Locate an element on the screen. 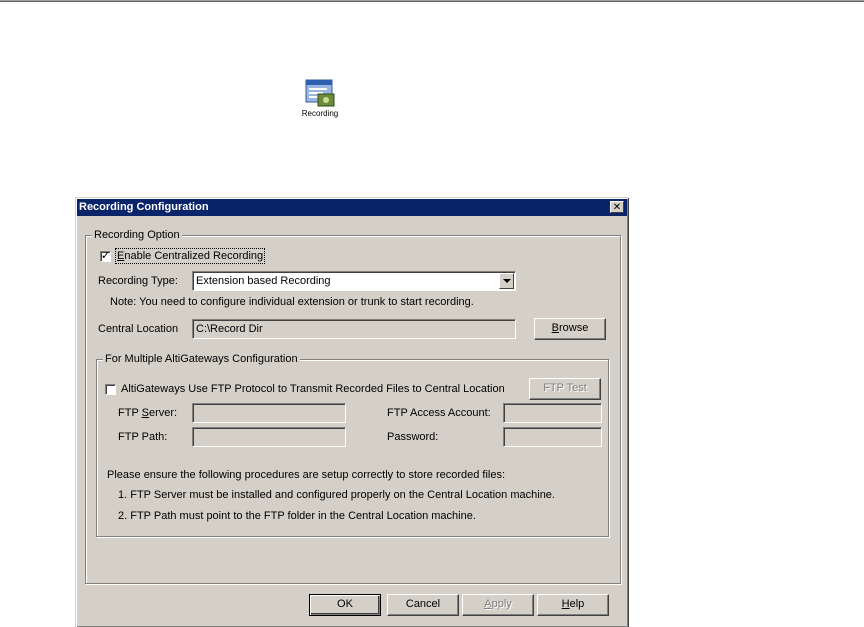  enable-centralized-recording-checkbox: ✓ is located at coordinates (105, 256).